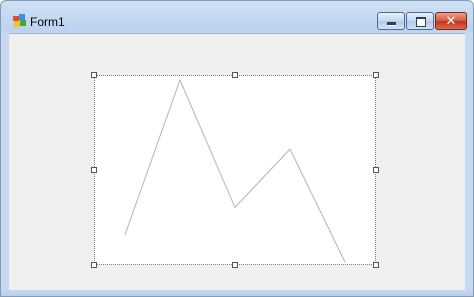  Describe the element at coordinates (237, 293) in the screenshot. I see `window-bottom-border` at that location.